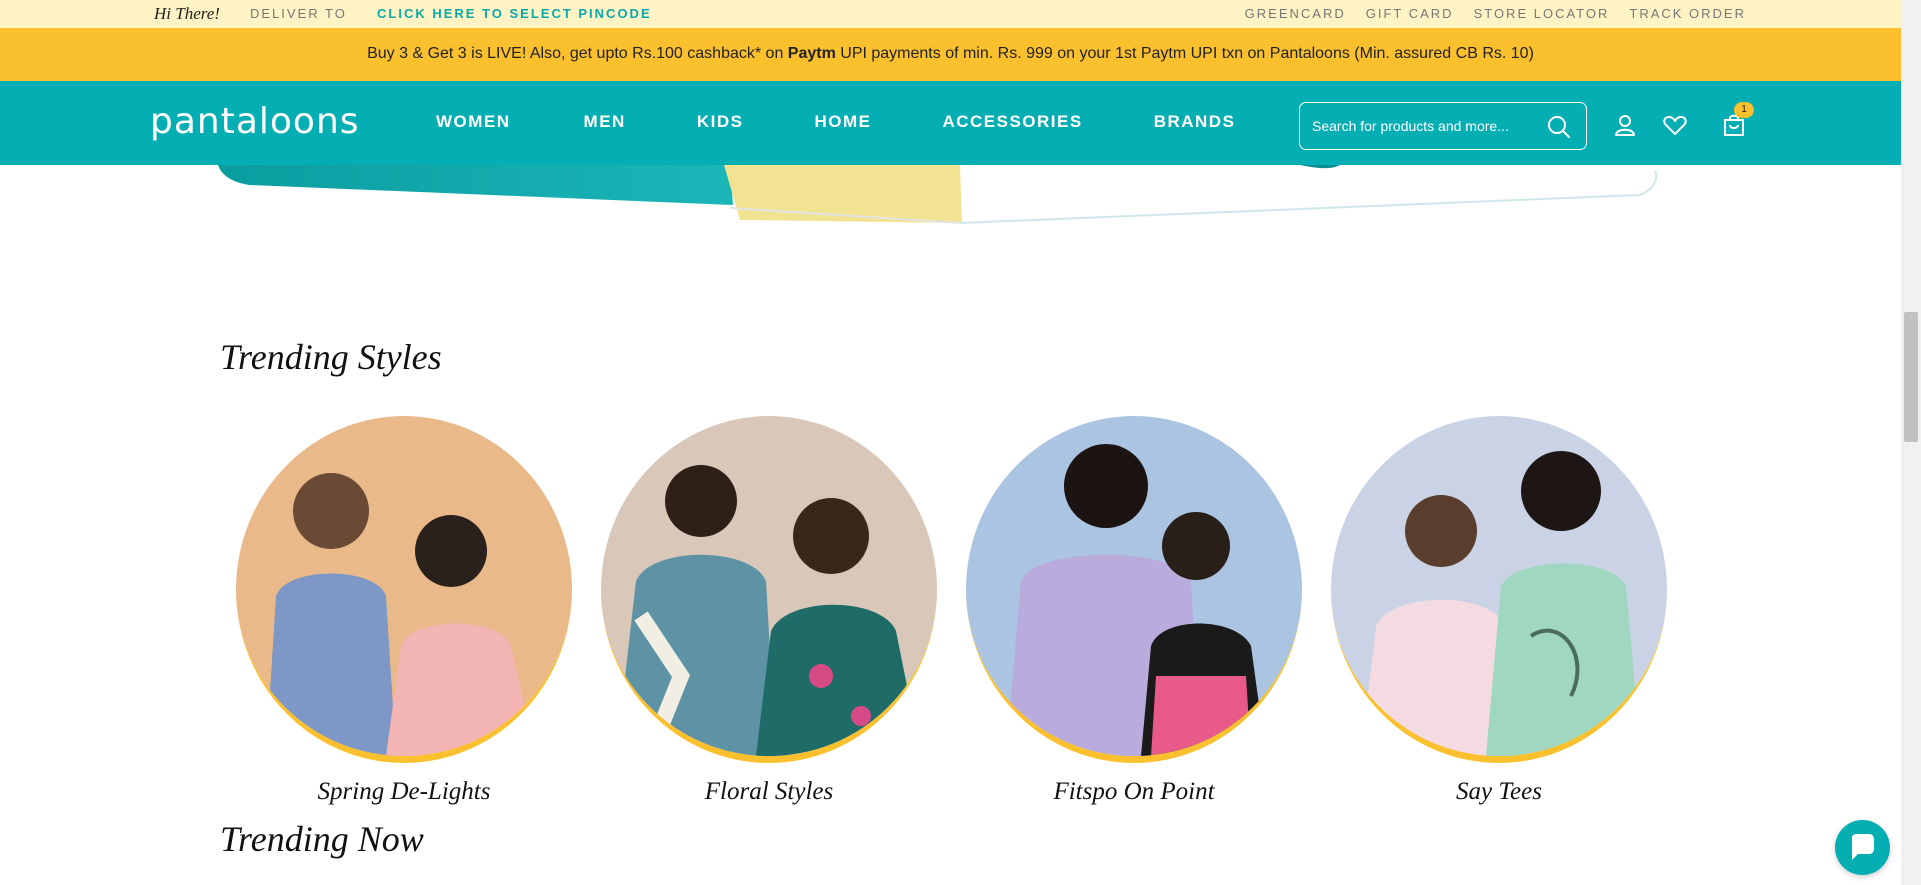 Image resolution: width=1921 pixels, height=885 pixels. I want to click on style-card-fitspo-on-point: Fitspo On Point, so click(1134, 610).